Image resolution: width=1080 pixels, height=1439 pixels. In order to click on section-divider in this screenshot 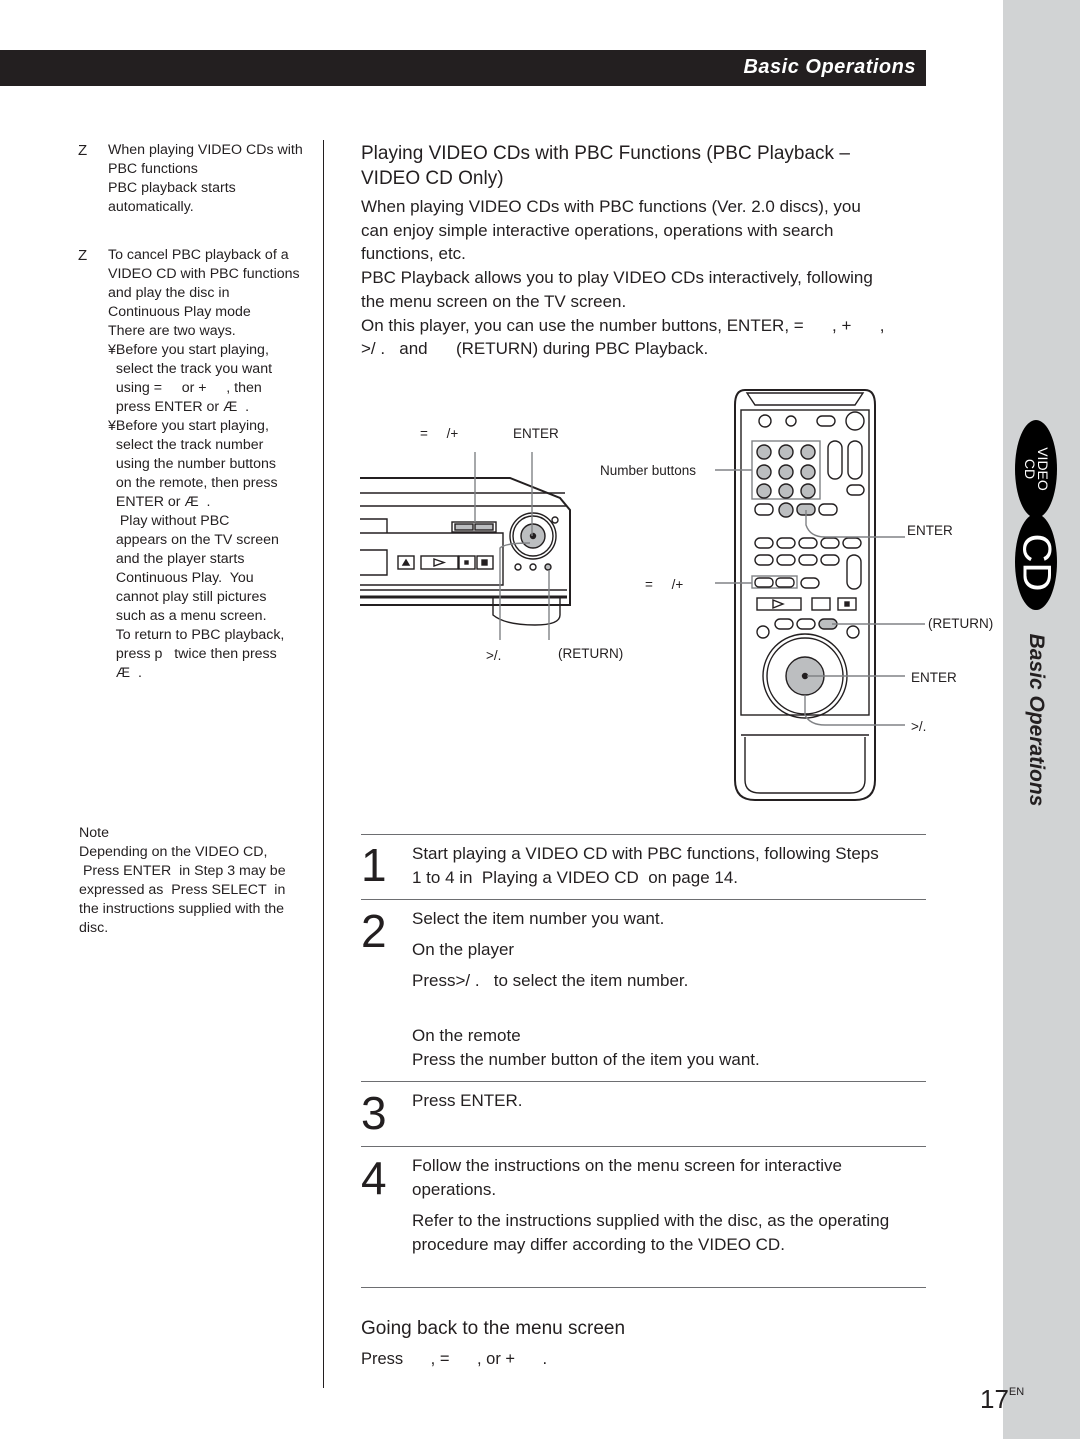, I will do `click(643, 1287)`.